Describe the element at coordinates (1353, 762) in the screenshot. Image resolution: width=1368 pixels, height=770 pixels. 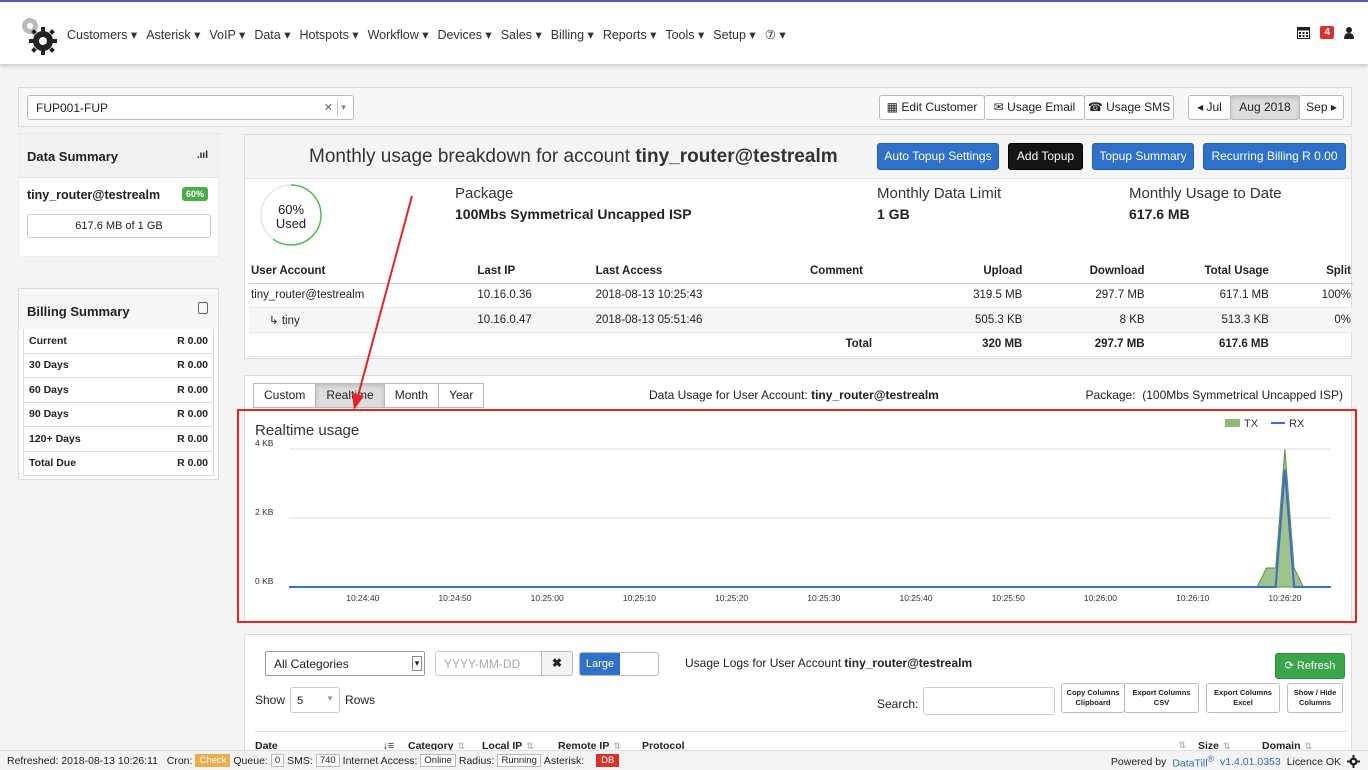
I see `gear-icon` at that location.